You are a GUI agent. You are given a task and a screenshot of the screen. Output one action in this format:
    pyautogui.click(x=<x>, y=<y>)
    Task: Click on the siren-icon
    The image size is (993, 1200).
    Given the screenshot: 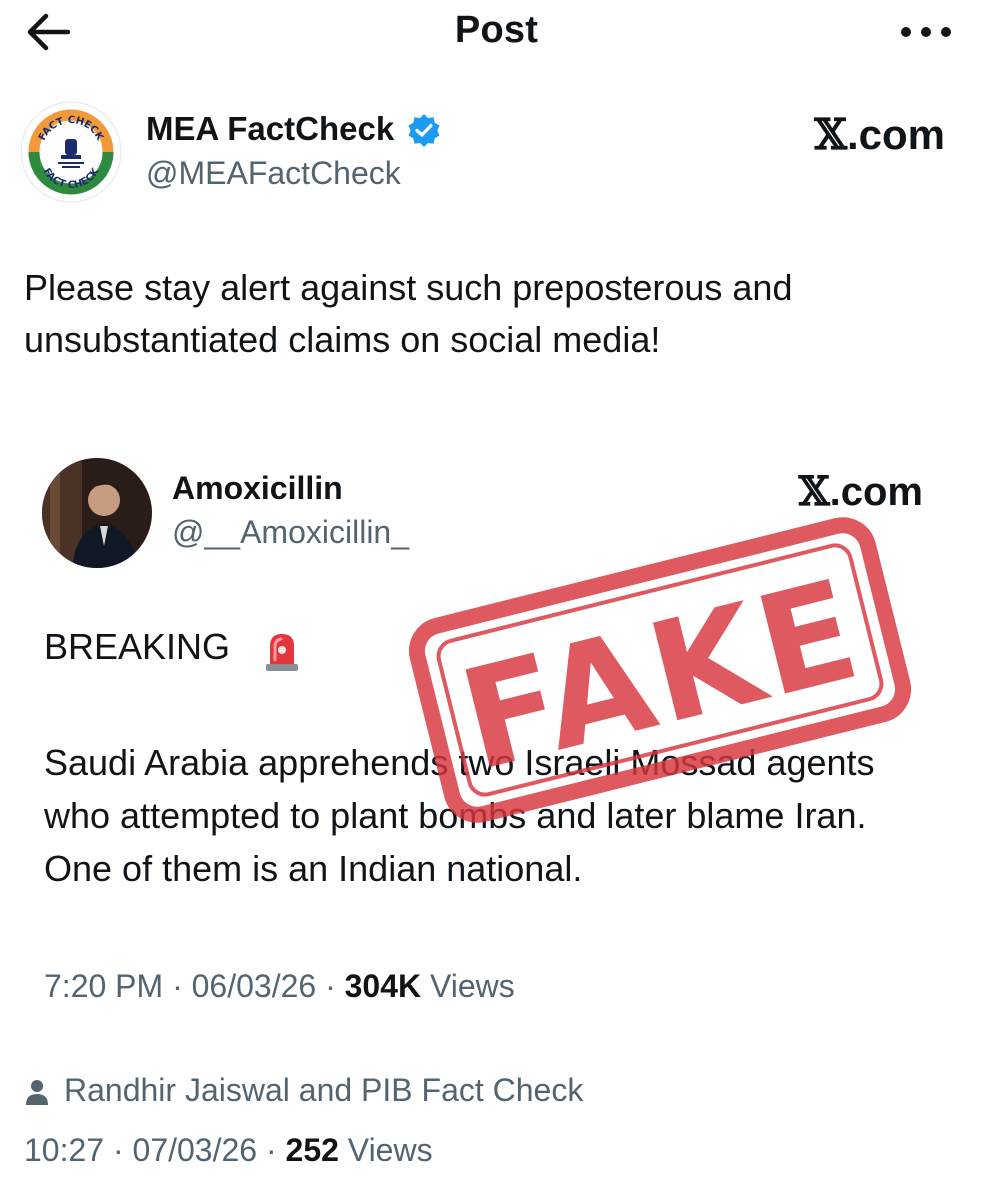 What is the action you would take?
    pyautogui.click(x=282, y=651)
    